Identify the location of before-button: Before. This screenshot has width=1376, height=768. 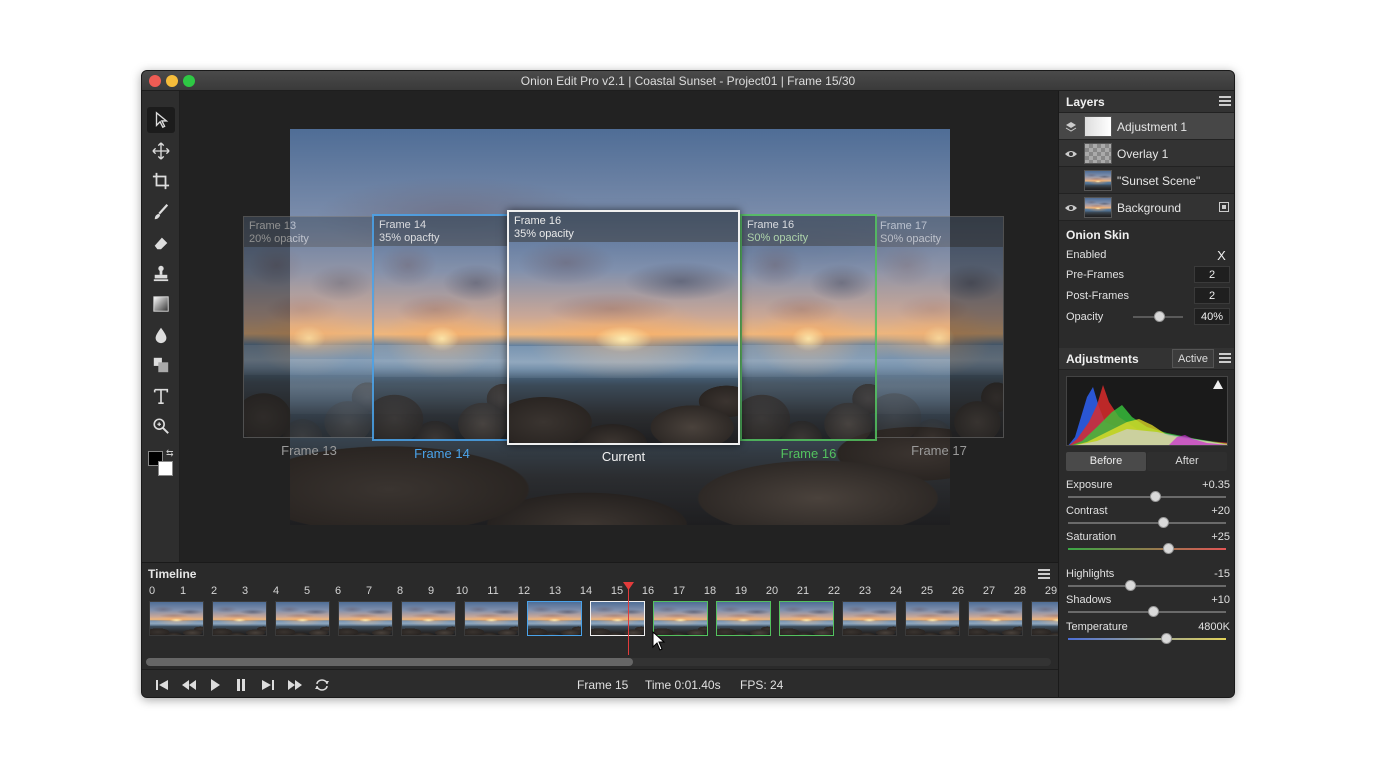
(1106, 461).